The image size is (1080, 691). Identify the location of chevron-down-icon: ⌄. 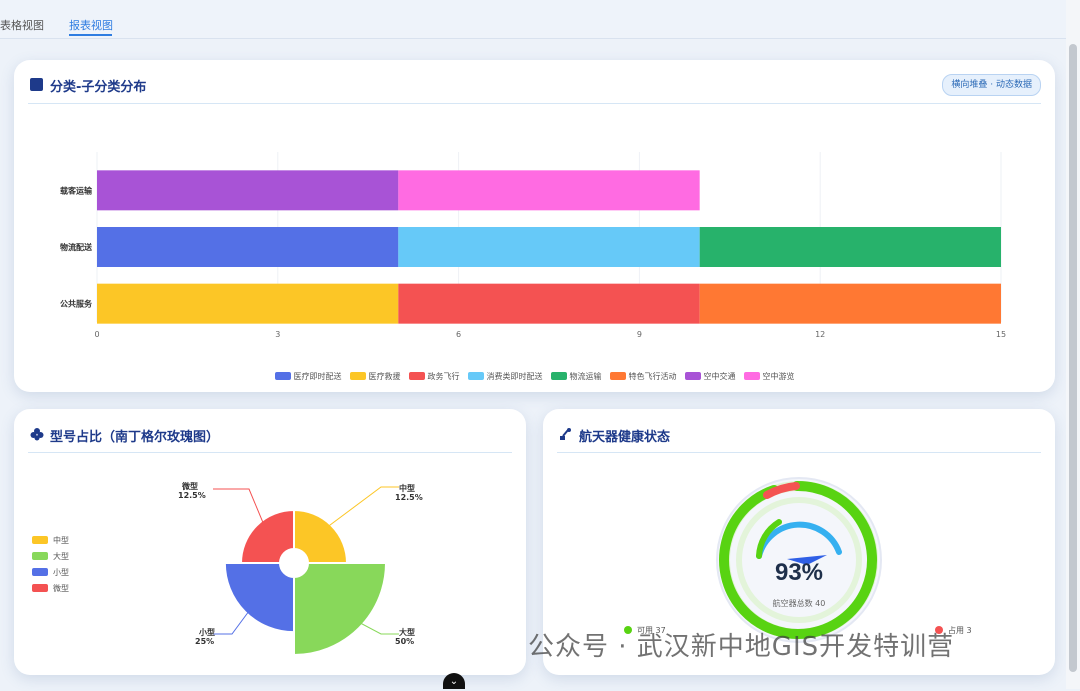
(454, 681).